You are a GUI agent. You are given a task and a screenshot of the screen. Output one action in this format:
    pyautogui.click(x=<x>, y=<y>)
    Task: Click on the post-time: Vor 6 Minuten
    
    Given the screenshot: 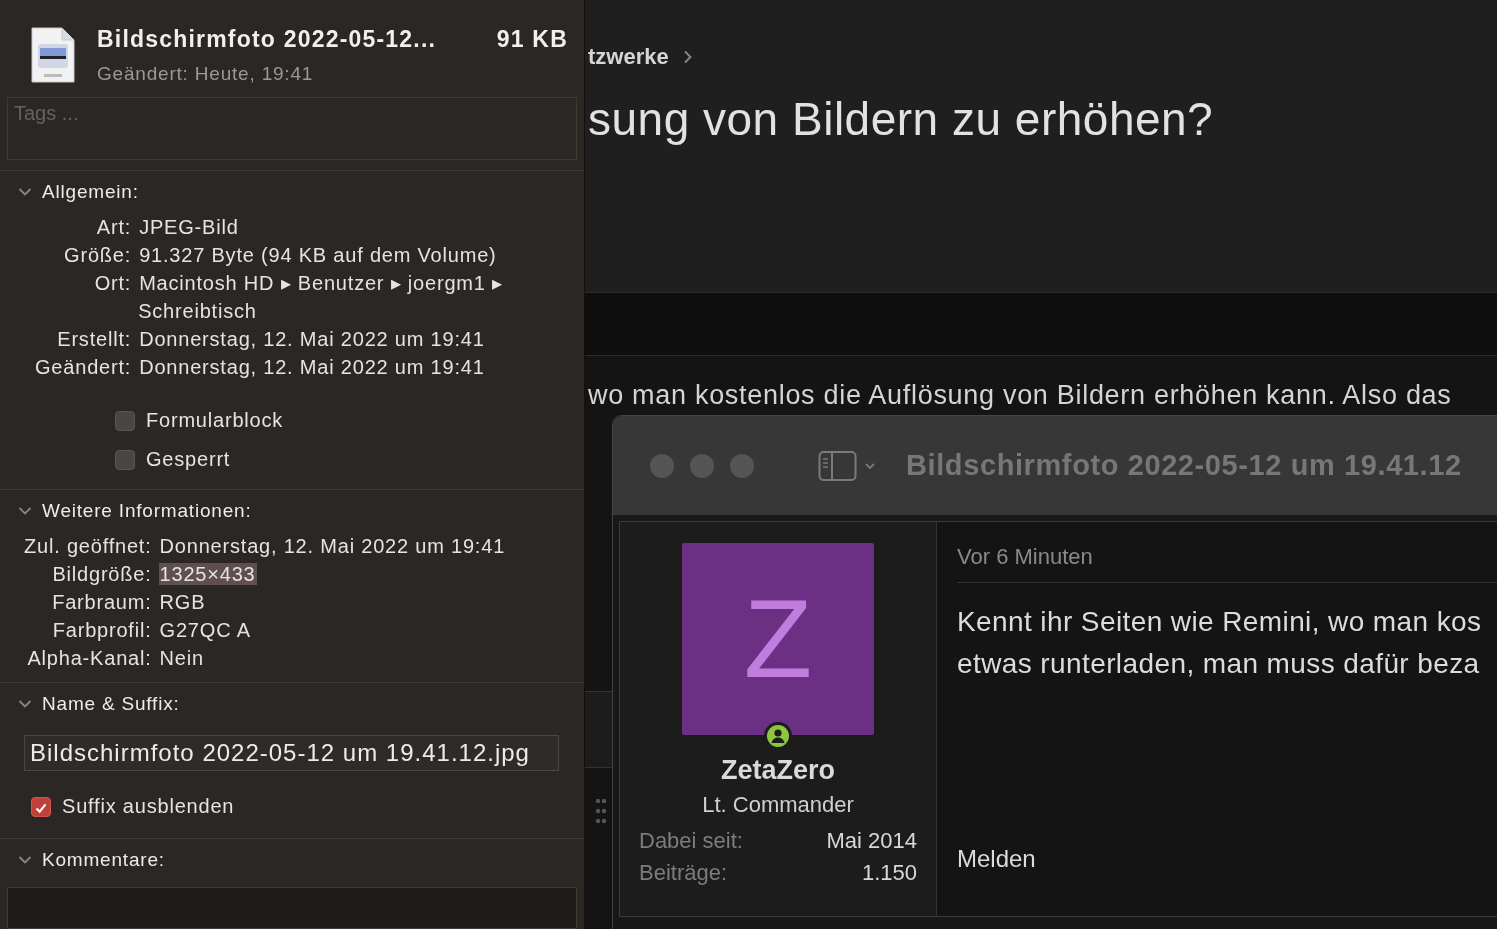 What is the action you would take?
    pyautogui.click(x=1025, y=557)
    